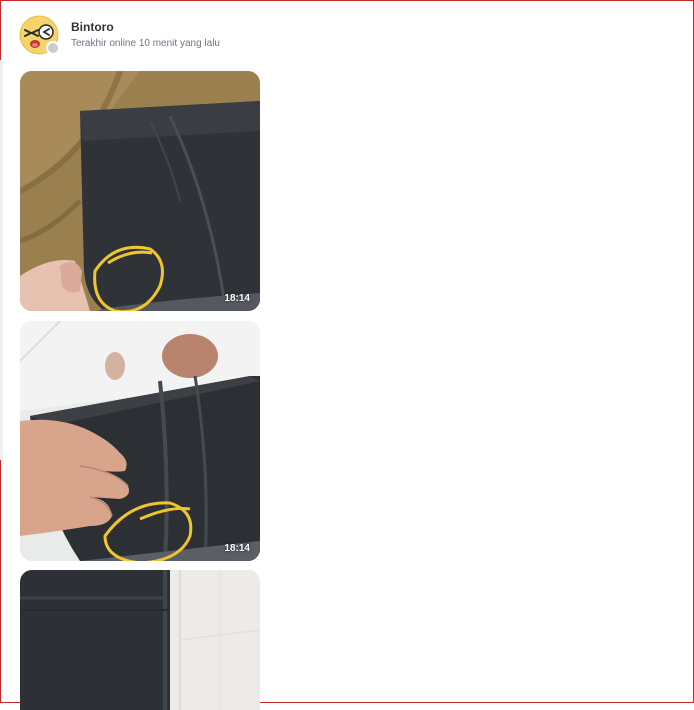 The image size is (694, 710). I want to click on image-message, so click(140, 640).